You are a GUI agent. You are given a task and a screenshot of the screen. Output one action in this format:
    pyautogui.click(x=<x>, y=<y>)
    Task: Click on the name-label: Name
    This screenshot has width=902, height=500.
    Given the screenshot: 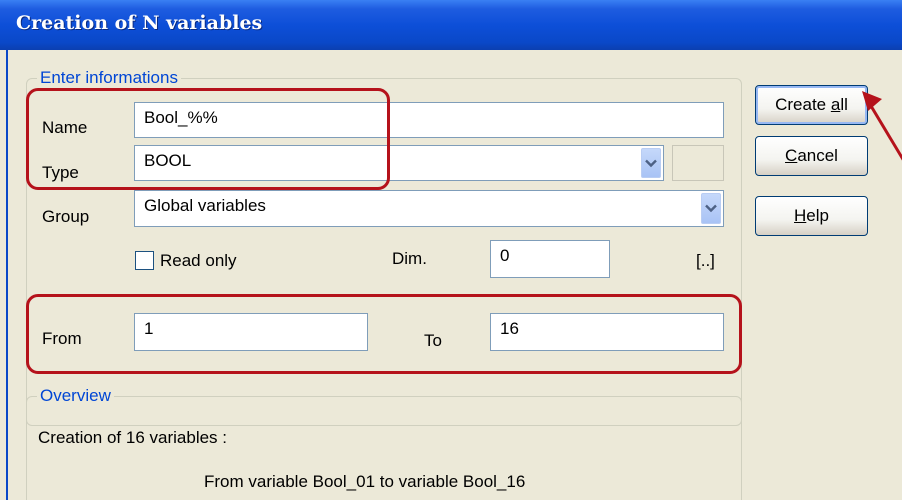 What is the action you would take?
    pyautogui.click(x=65, y=127)
    